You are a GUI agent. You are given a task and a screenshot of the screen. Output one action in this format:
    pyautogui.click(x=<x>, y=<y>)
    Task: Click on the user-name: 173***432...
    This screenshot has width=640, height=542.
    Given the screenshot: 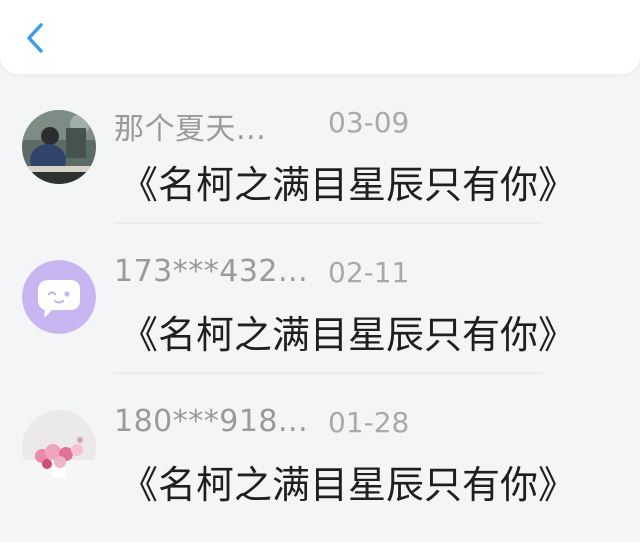 What is the action you would take?
    pyautogui.click(x=211, y=271)
    